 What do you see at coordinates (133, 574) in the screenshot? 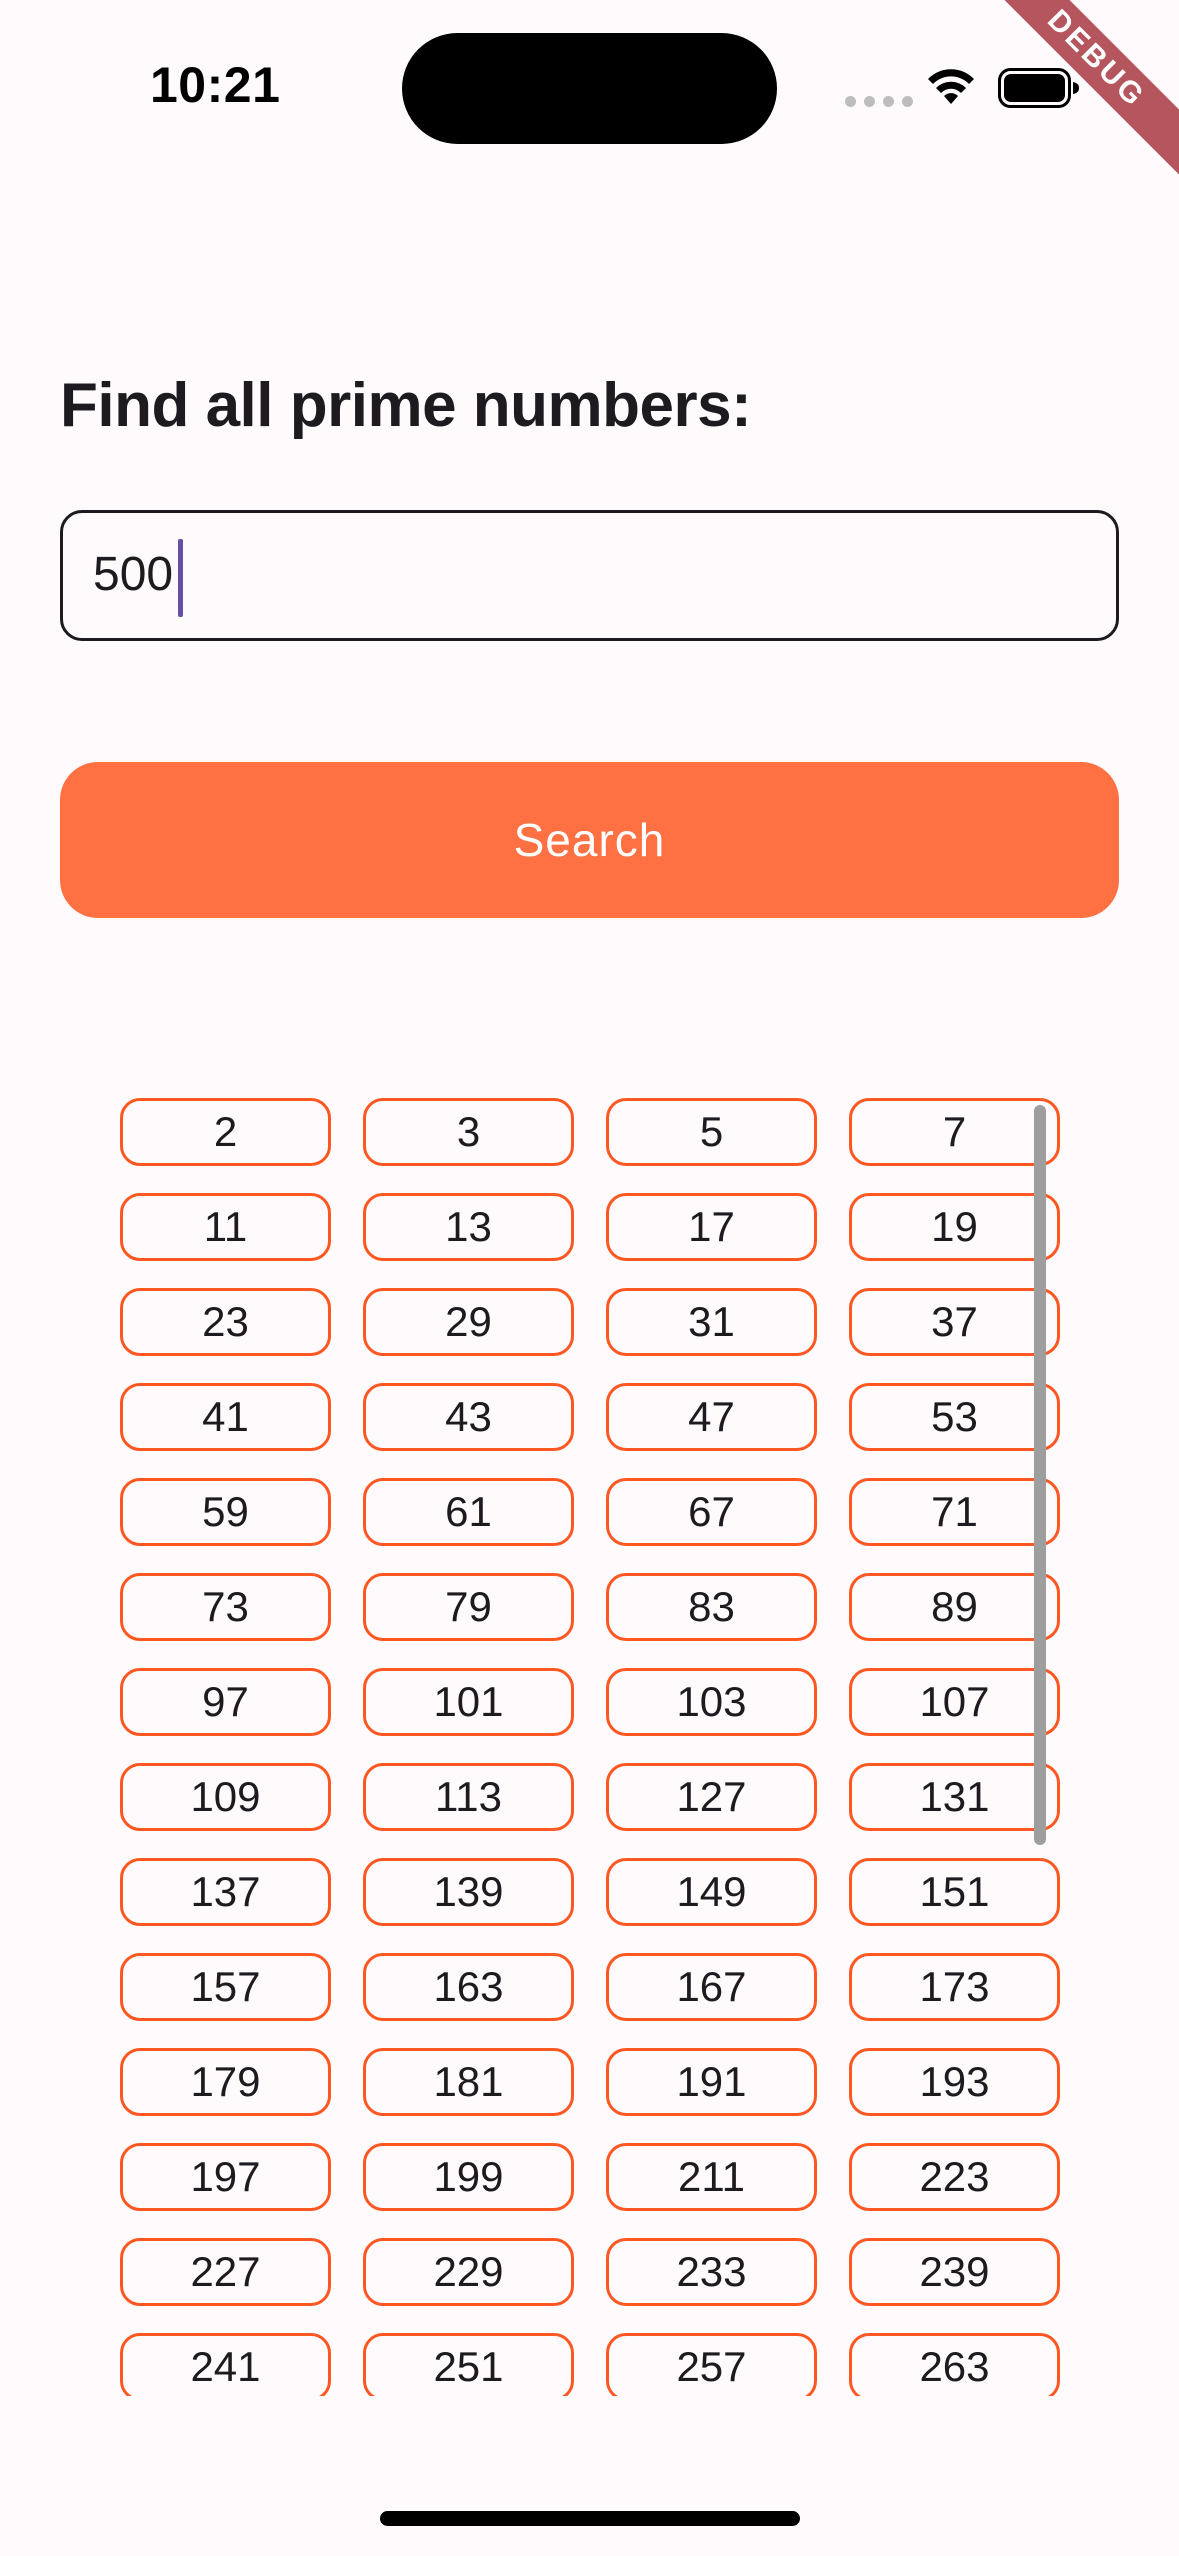
I see `number-input-value: 500` at bounding box center [133, 574].